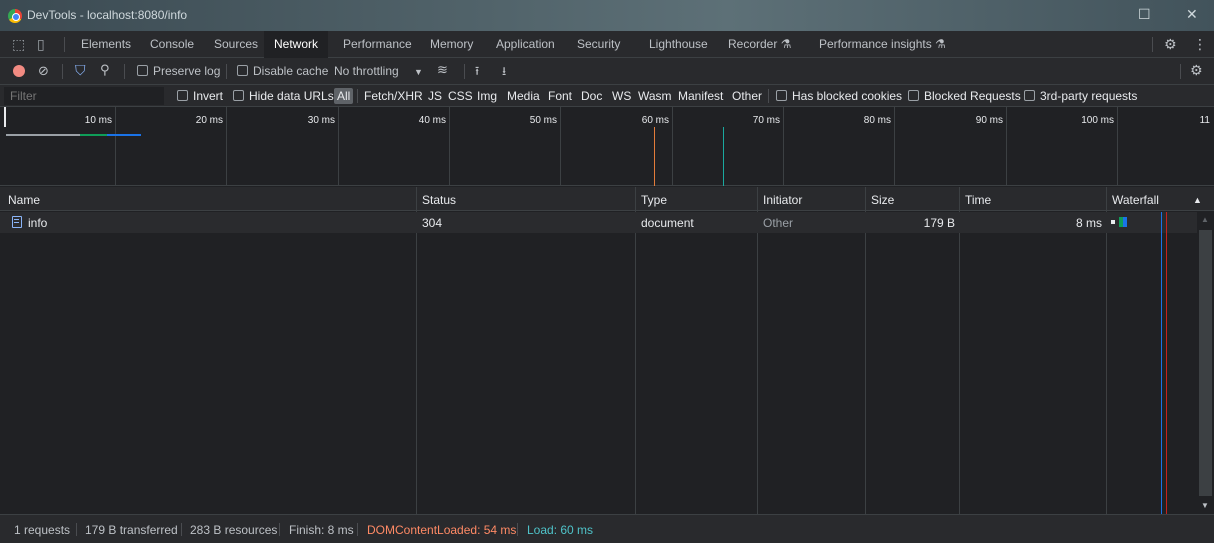  I want to click on device-toolbar-icon: ▯, so click(41, 44).